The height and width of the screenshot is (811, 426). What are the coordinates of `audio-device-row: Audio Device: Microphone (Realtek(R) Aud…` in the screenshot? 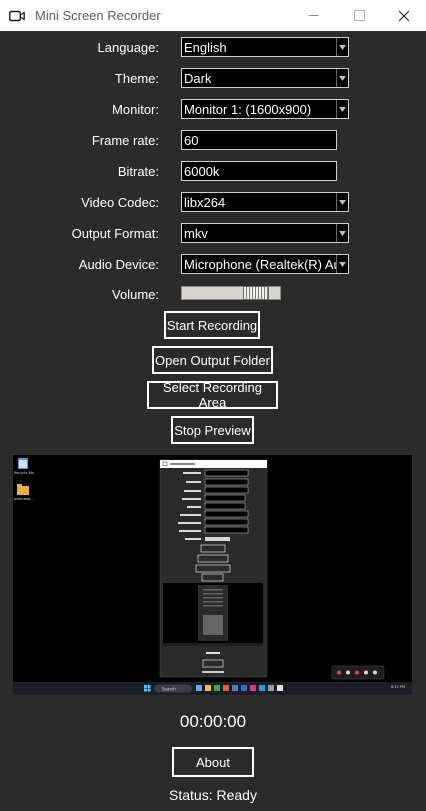 It's located at (213, 265).